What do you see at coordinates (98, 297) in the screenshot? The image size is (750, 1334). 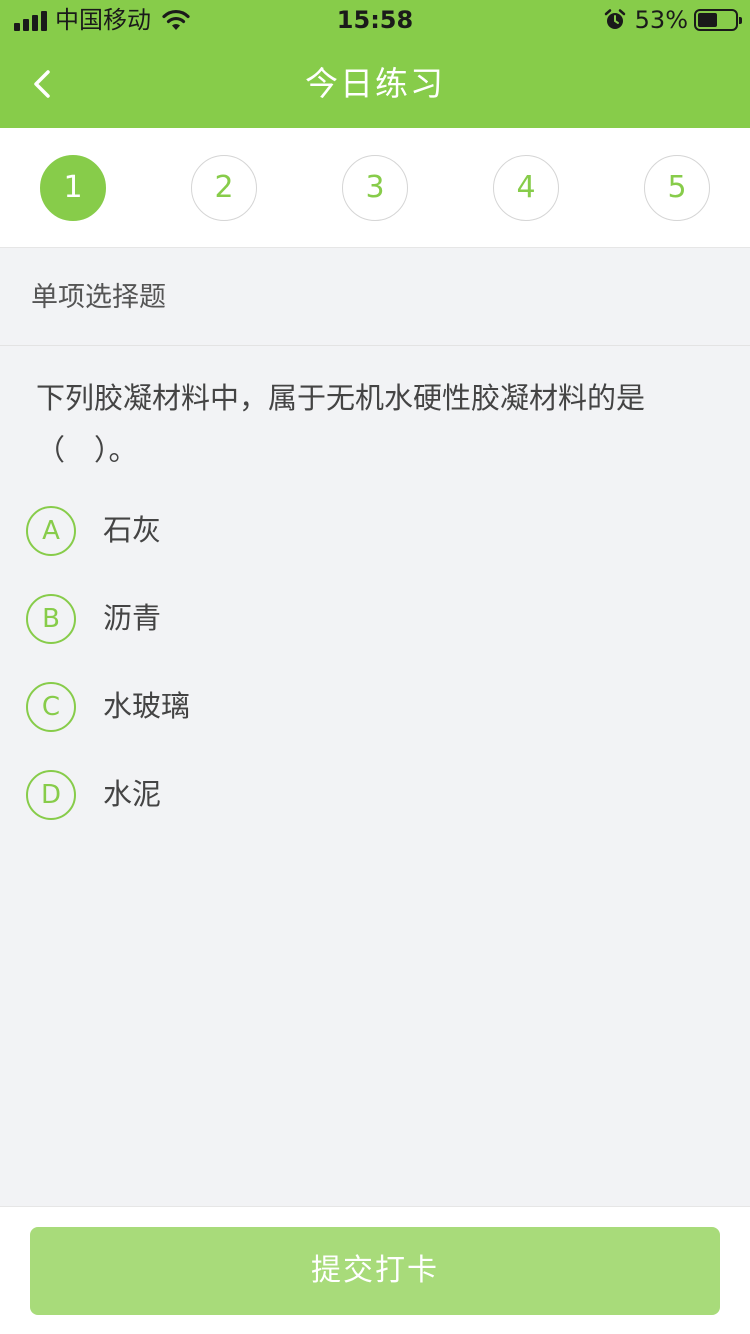 I see `question-type-label: 单项选择题` at bounding box center [98, 297].